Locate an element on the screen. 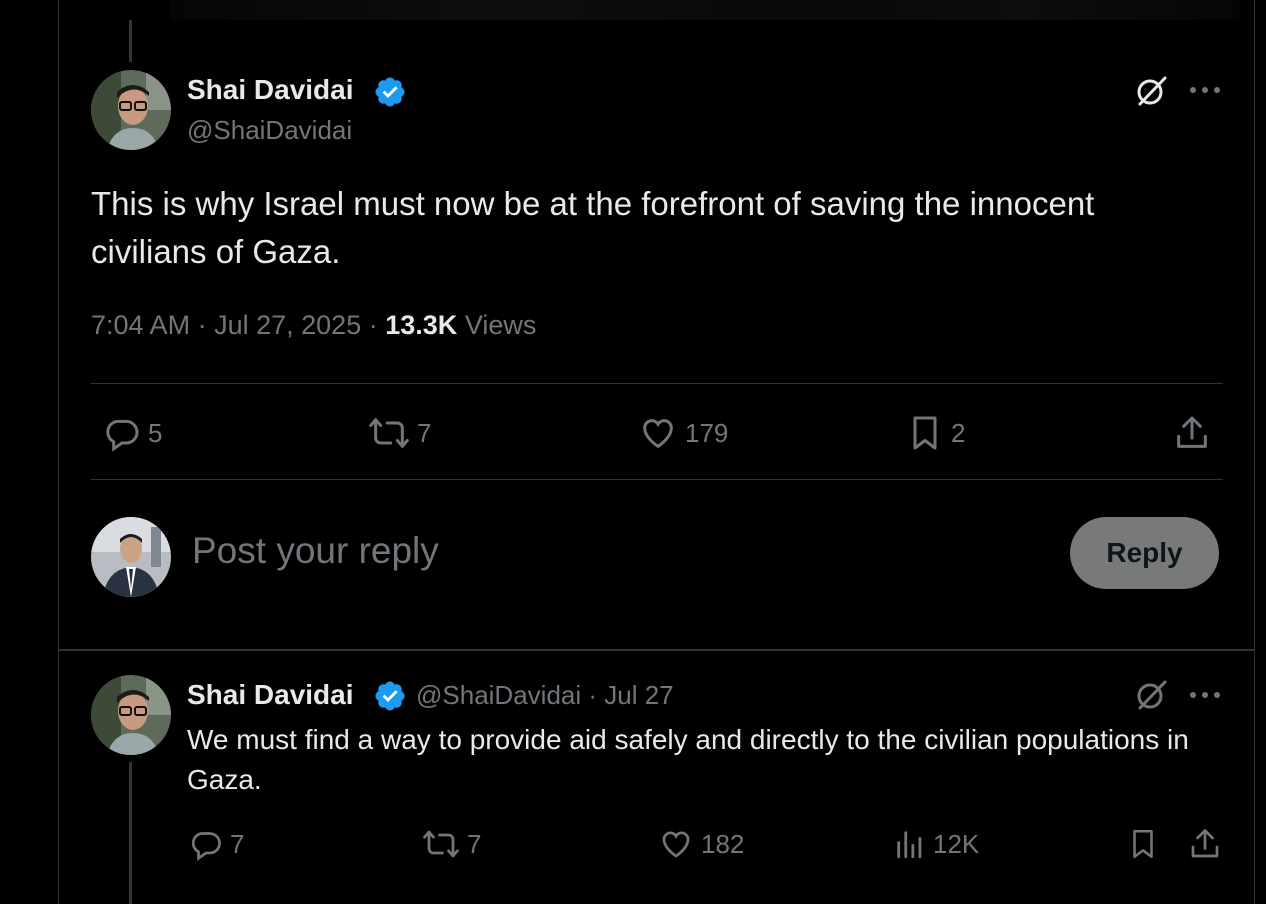 Image resolution: width=1266 pixels, height=904 pixels. views-label: Views is located at coordinates (500, 325).